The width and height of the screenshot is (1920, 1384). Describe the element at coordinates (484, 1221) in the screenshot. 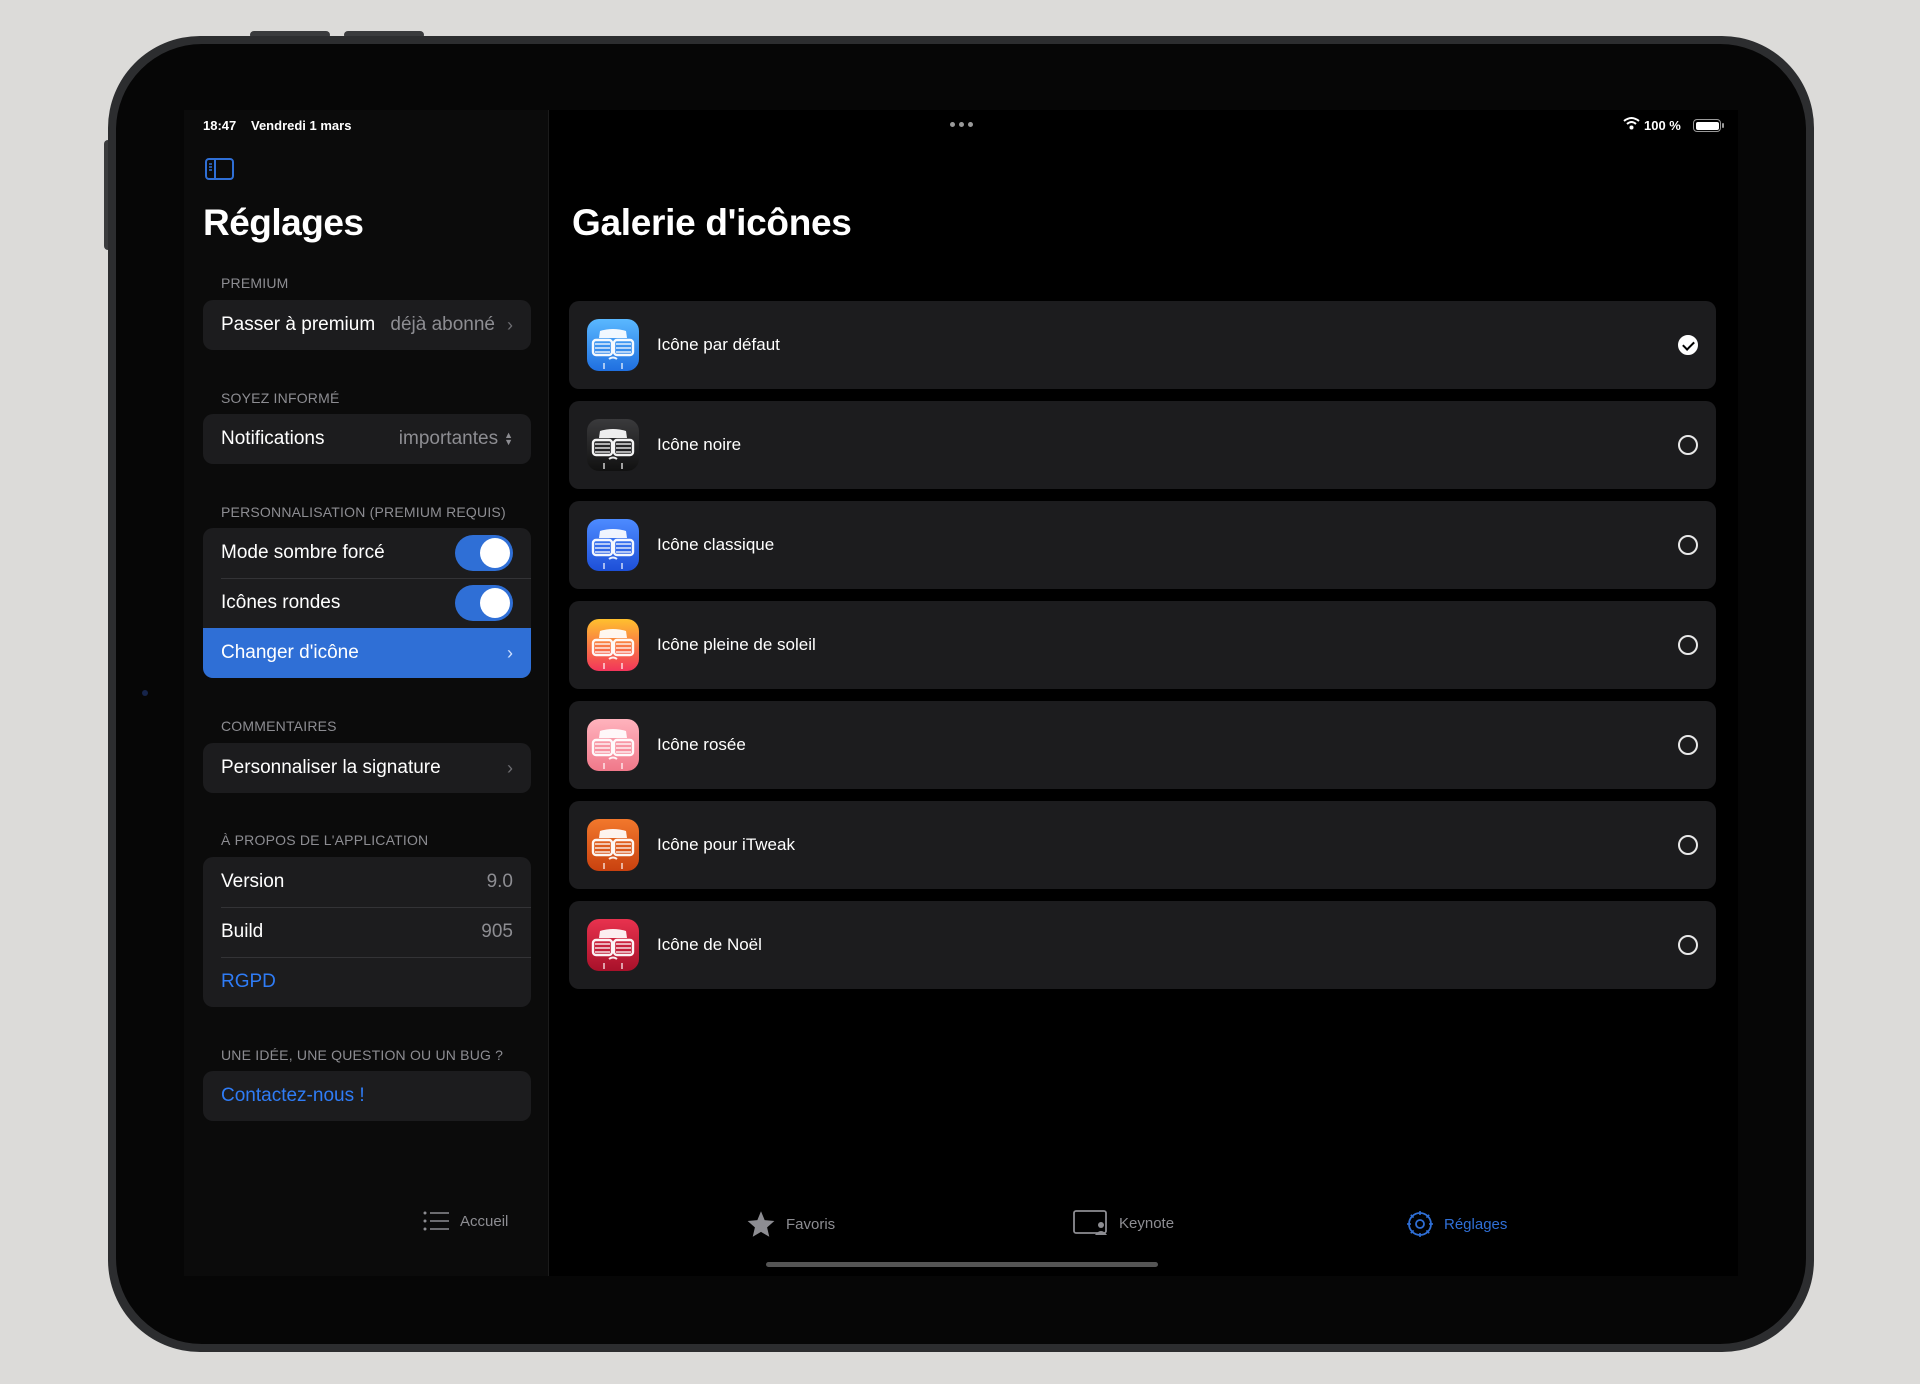

I see `tab-accueil-label: Accueil` at that location.